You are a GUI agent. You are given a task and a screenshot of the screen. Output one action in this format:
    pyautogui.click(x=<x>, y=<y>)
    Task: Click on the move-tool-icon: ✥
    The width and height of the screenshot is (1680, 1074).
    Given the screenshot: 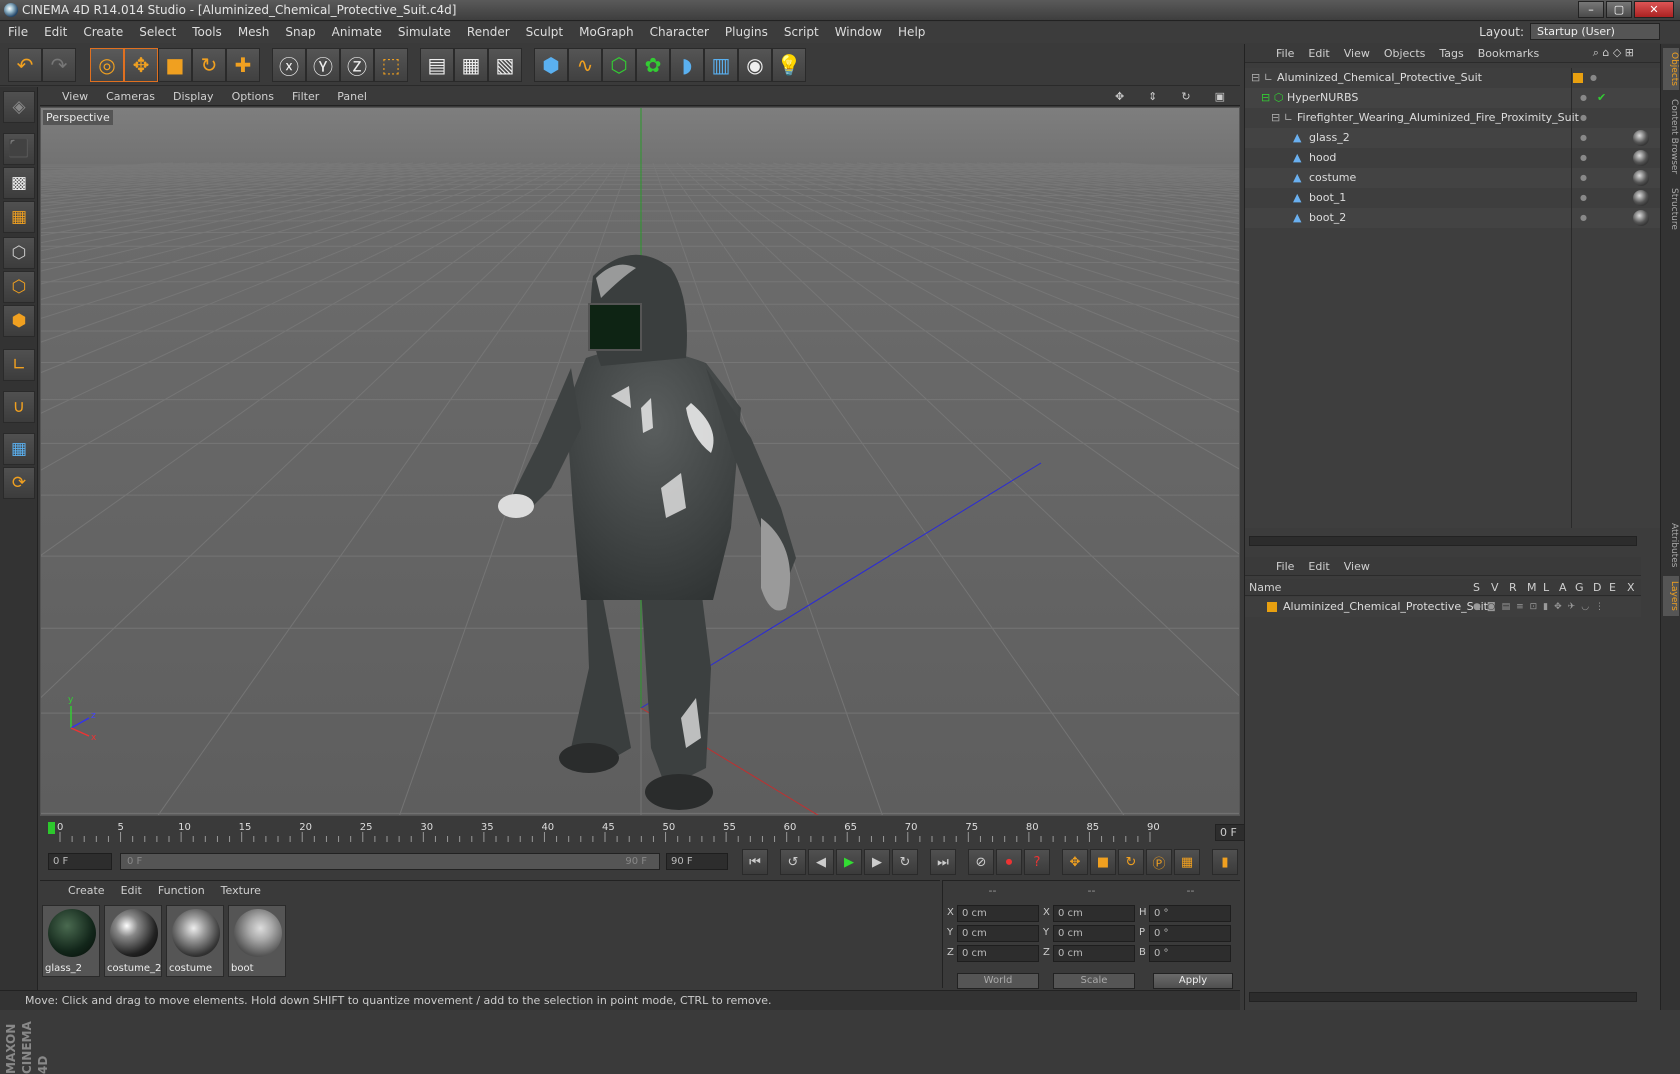 What is the action you would take?
    pyautogui.click(x=141, y=65)
    